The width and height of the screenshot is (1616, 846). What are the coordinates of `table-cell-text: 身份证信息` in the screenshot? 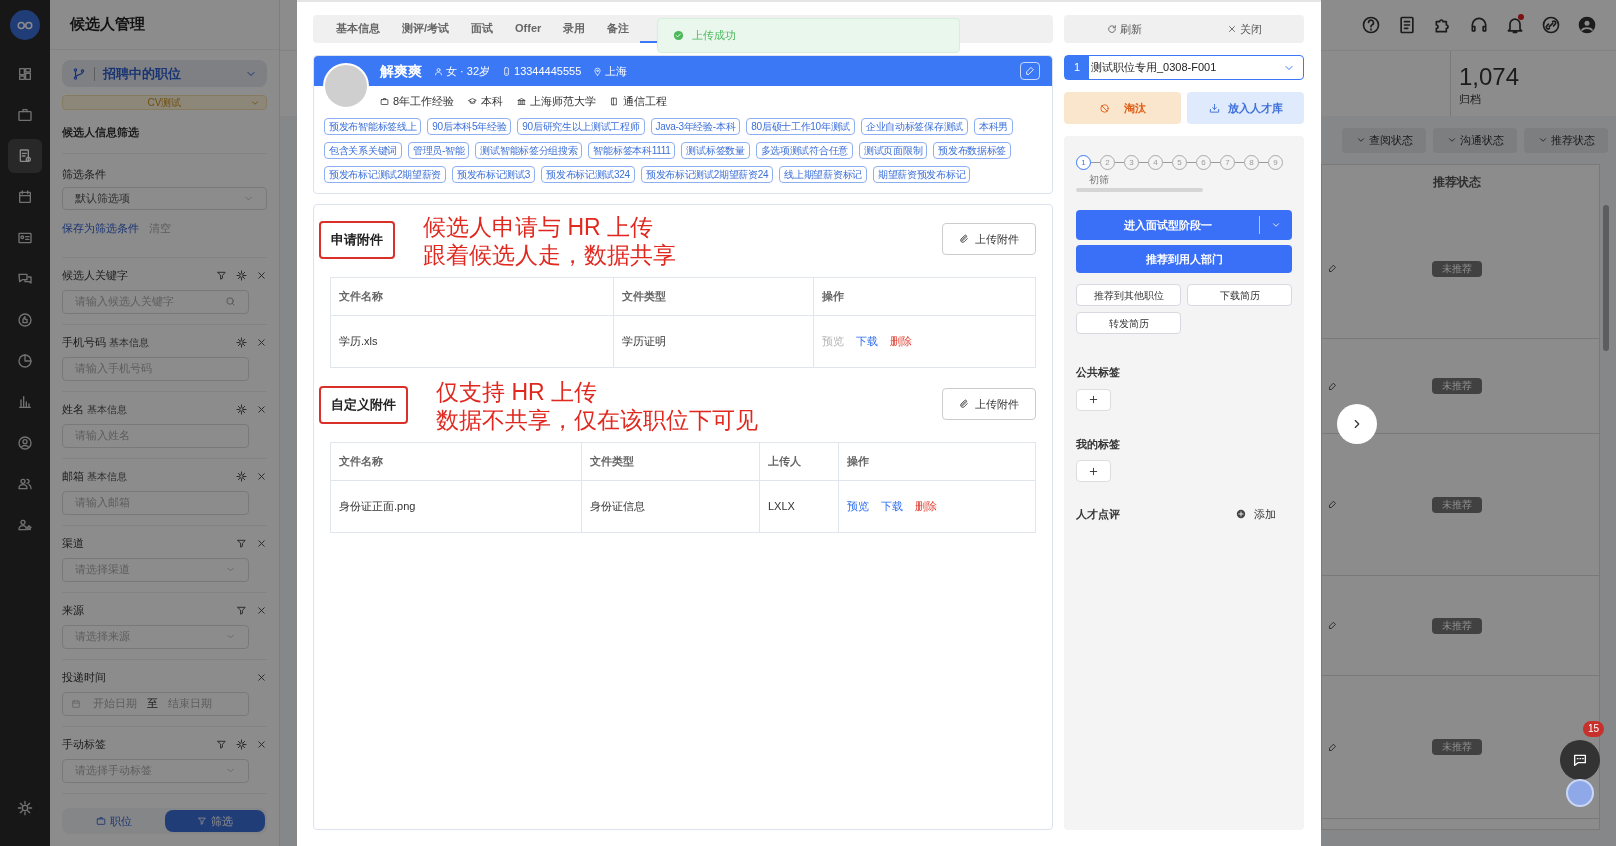 It's located at (617, 507).